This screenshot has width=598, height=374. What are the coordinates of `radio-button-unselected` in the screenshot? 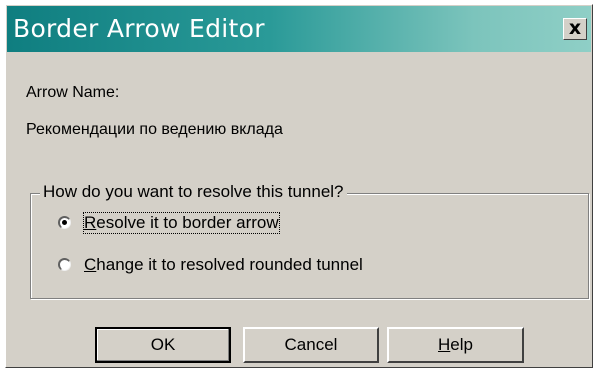 It's located at (64, 264).